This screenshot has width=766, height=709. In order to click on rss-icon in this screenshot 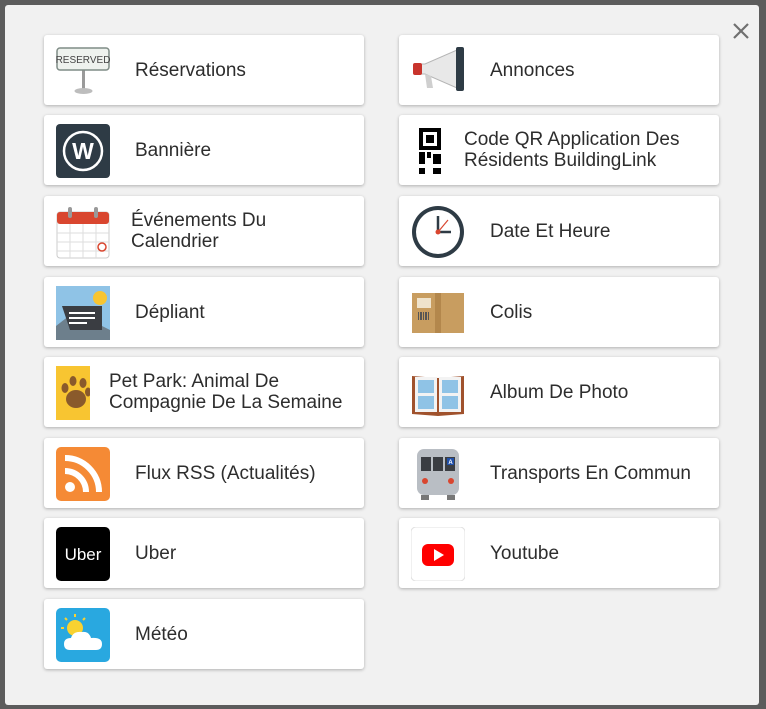, I will do `click(83, 474)`.